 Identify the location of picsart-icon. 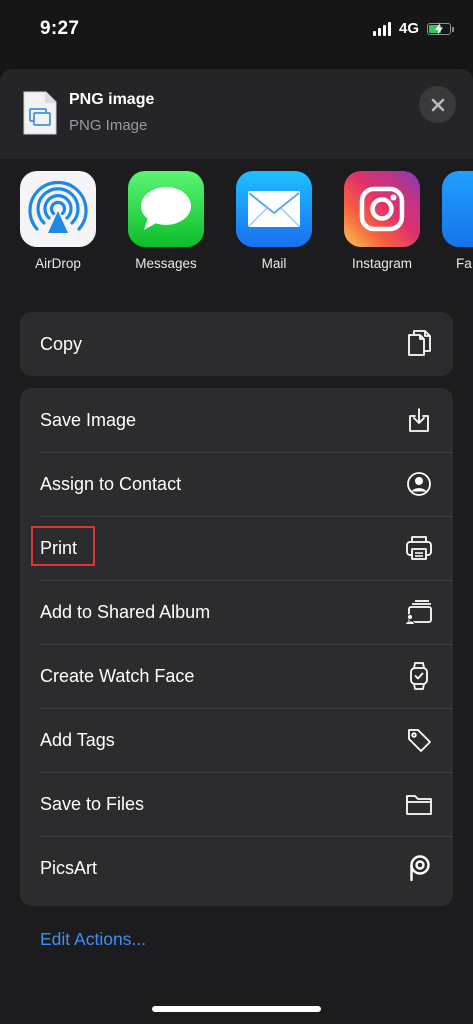
(419, 868).